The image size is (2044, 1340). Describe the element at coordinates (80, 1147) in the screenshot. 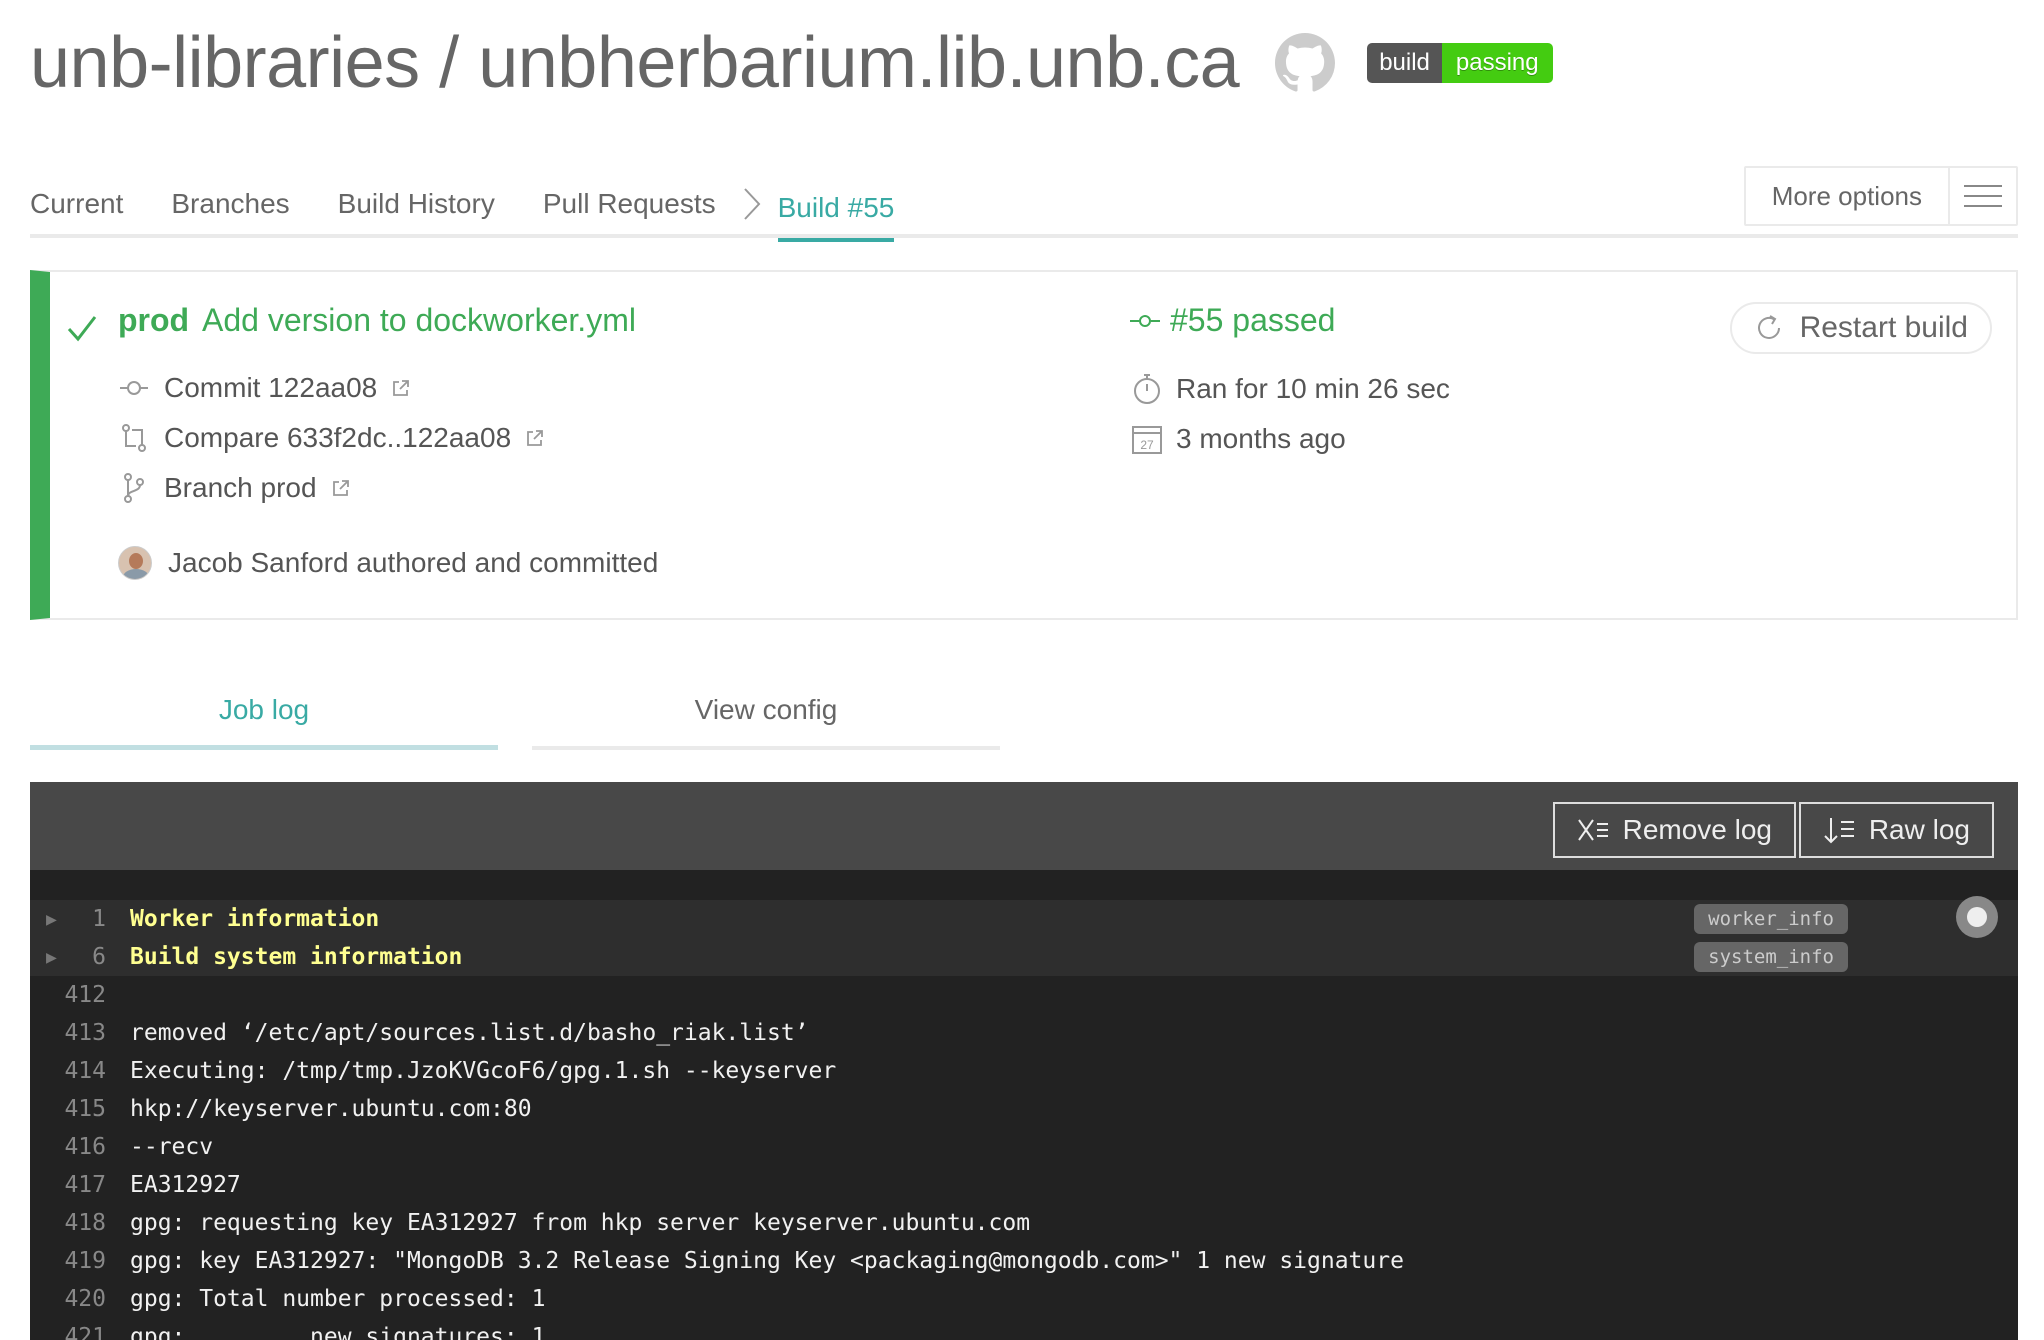

I see `line-number: 416` at that location.